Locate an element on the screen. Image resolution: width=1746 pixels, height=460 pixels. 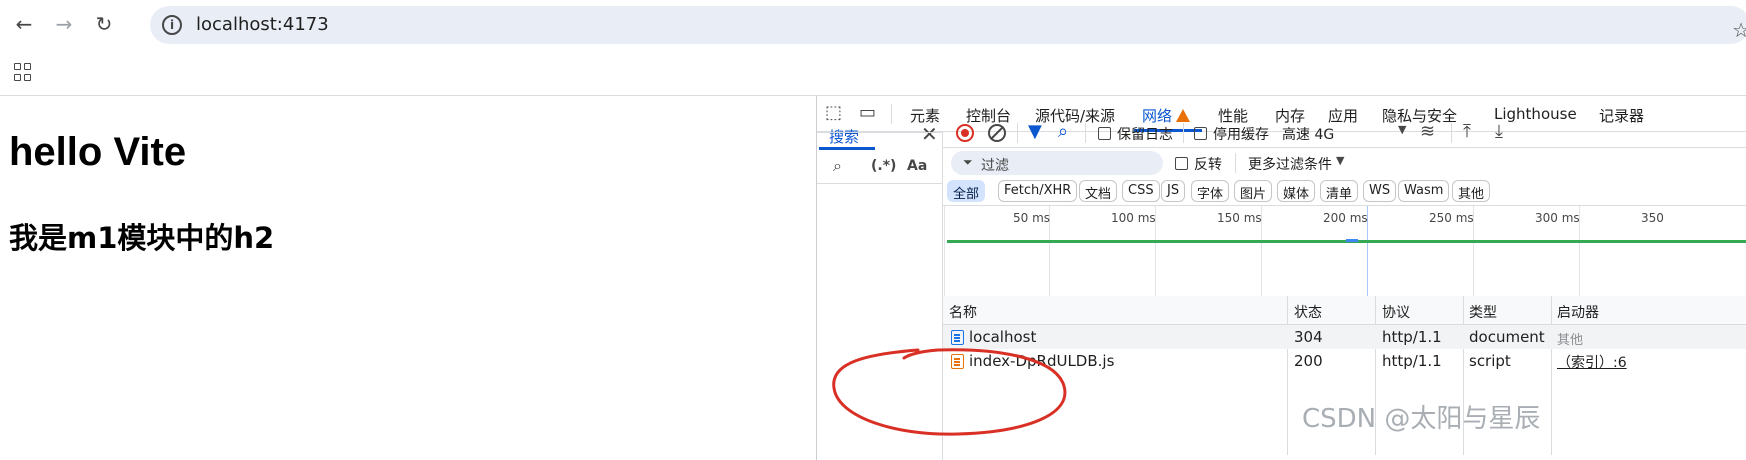
filter-funnel-icon: ▼ is located at coordinates (1035, 131).